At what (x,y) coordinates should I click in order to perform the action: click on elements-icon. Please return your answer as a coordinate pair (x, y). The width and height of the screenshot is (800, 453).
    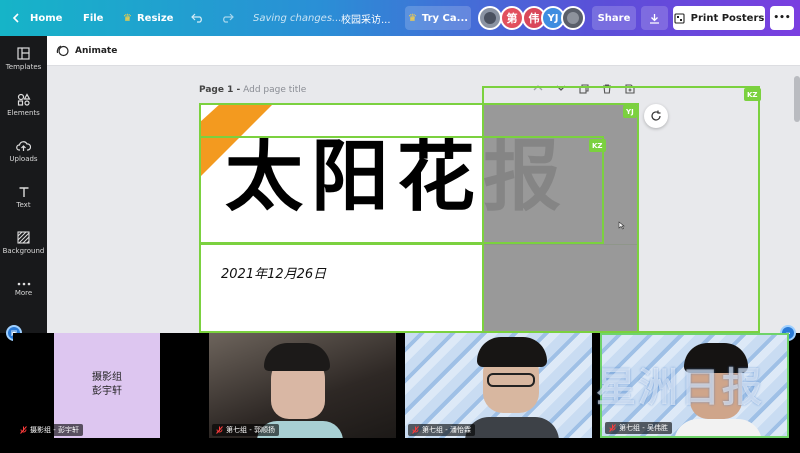
    Looking at the image, I should click on (24, 99).